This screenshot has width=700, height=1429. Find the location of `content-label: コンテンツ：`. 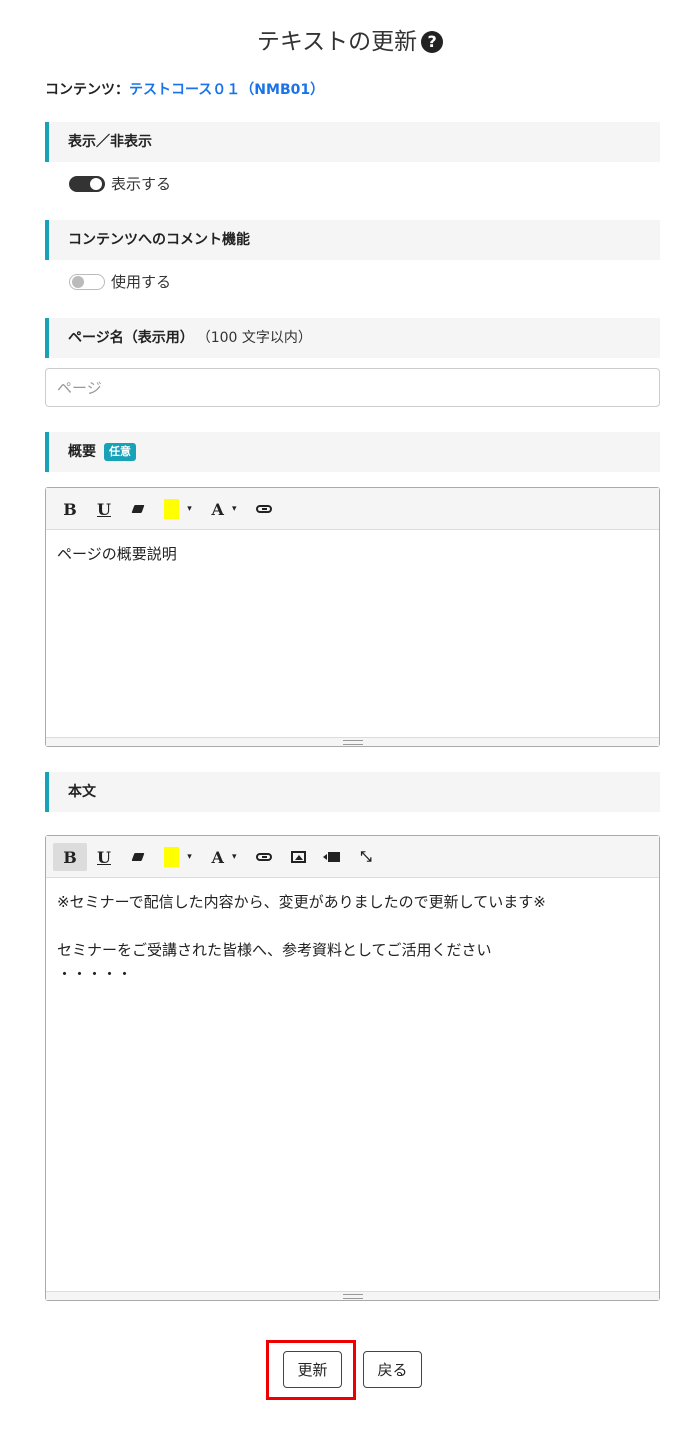

content-label: コンテンツ： is located at coordinates (87, 90).